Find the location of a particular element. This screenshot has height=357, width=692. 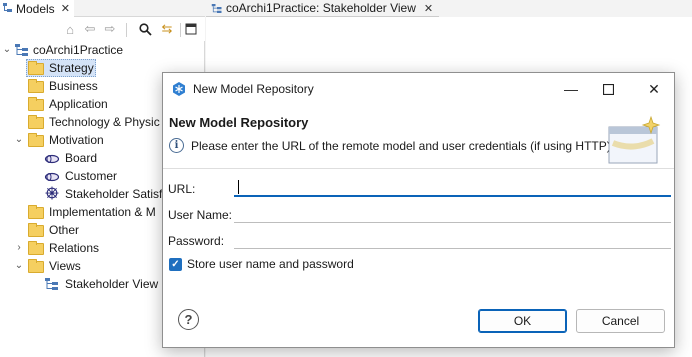

maximize-window-icon is located at coordinates (608, 89).